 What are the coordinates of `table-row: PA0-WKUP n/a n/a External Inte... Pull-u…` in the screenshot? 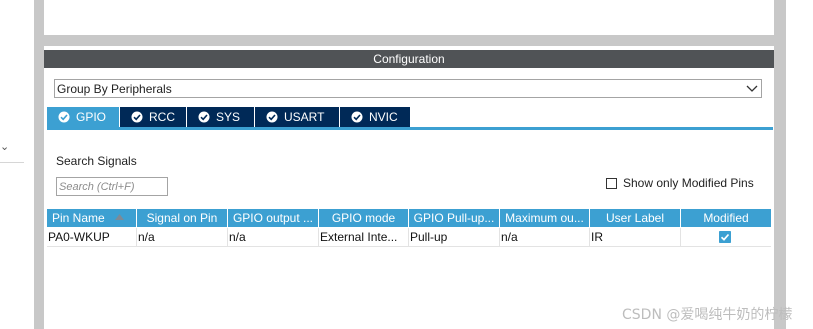 It's located at (409, 237).